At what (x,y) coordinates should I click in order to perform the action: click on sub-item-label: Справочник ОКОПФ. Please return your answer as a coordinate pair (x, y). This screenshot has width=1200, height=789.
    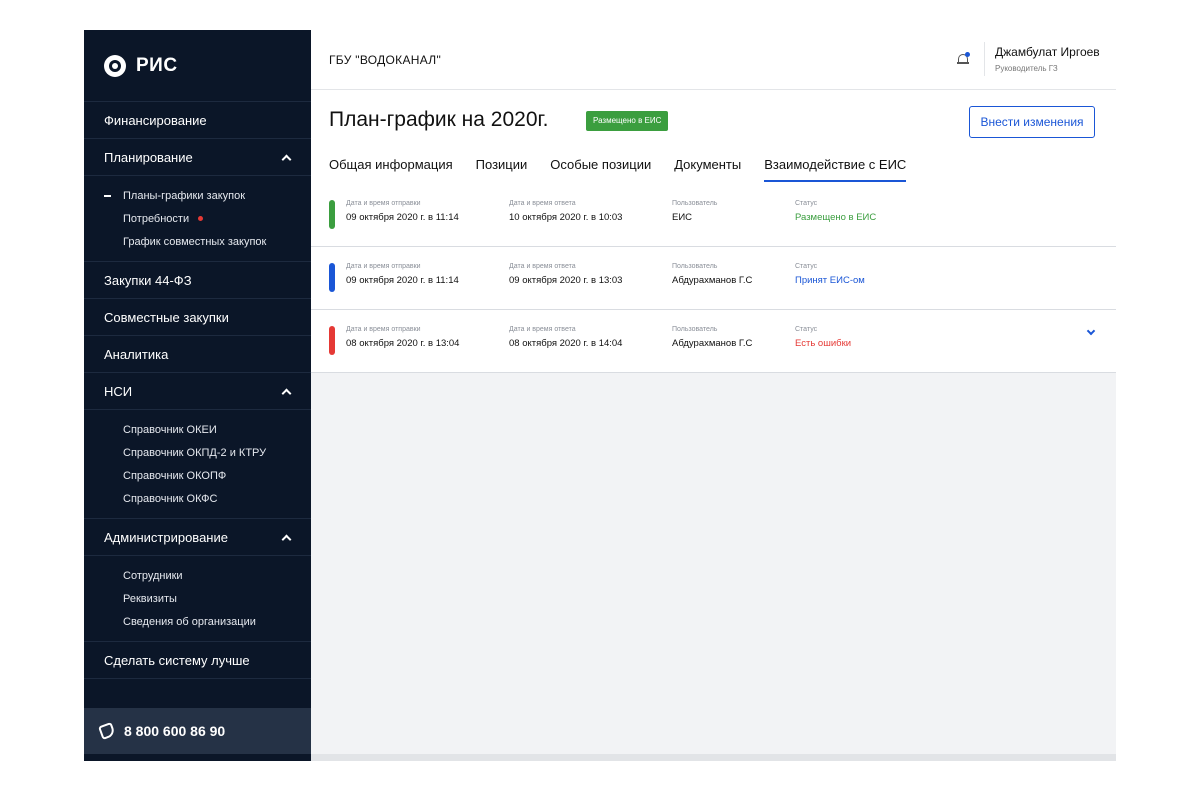
    Looking at the image, I should click on (175, 475).